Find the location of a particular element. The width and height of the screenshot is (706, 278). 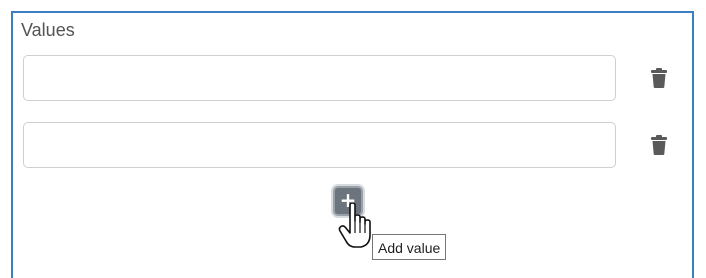

plus-icon: + is located at coordinates (348, 200).